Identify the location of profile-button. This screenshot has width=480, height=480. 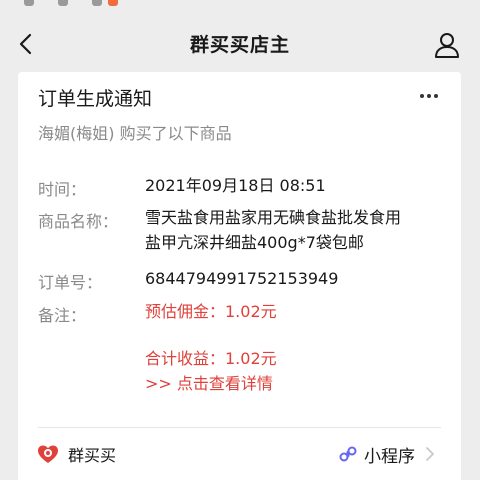
(447, 45).